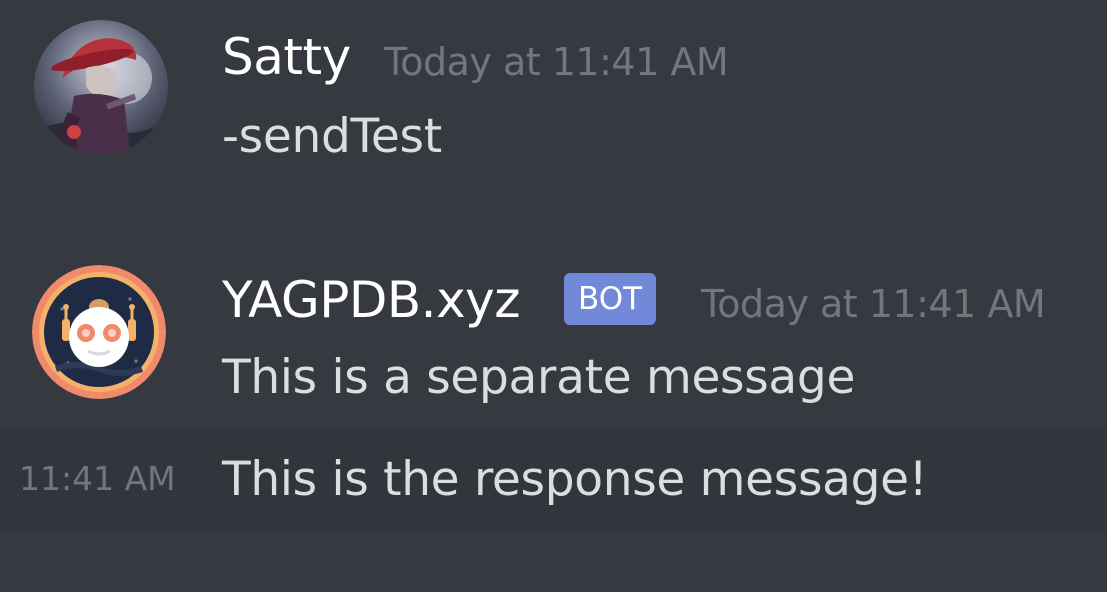 This screenshot has height=592, width=1107. I want to click on message-author: YAGPDB.xyz, so click(371, 300).